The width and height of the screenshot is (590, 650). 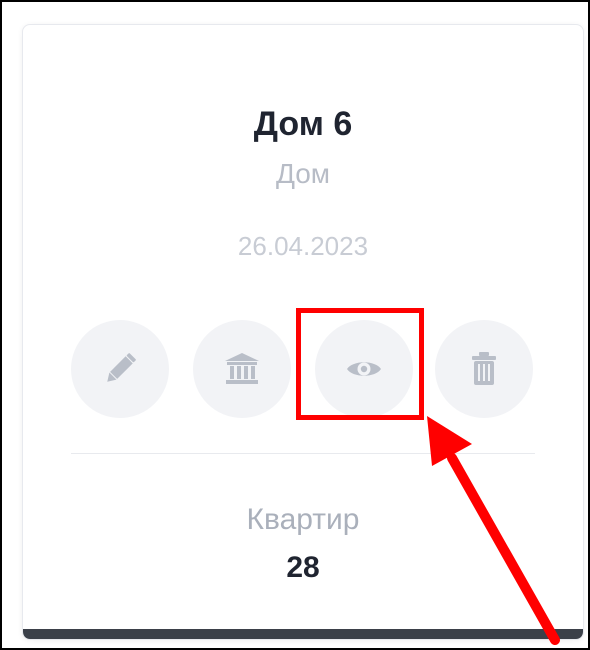 What do you see at coordinates (303, 567) in the screenshot?
I see `apartments-count: 28` at bounding box center [303, 567].